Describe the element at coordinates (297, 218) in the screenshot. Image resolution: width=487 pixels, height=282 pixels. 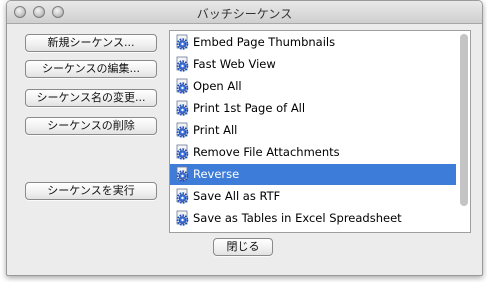
I see `sequence-name: Save as Tables in Excel Spreadsheet` at that location.